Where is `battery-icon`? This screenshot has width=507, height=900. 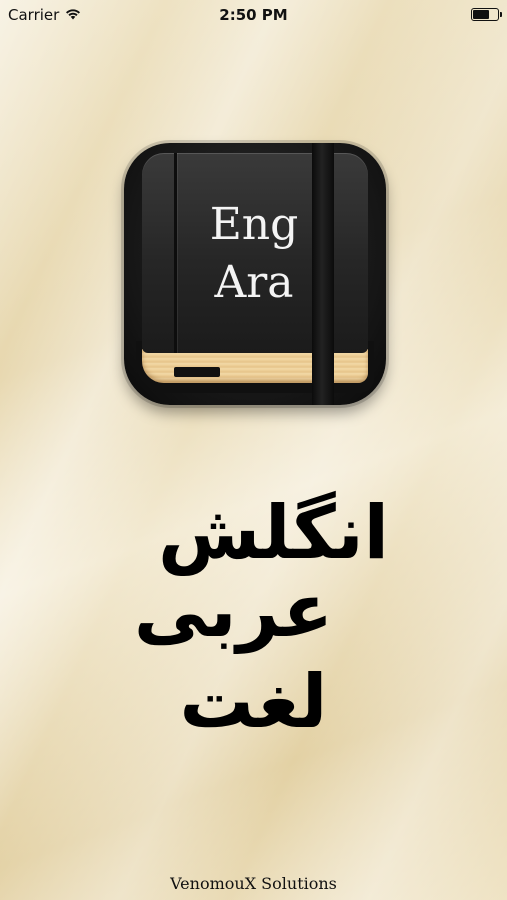 battery-icon is located at coordinates (486, 14).